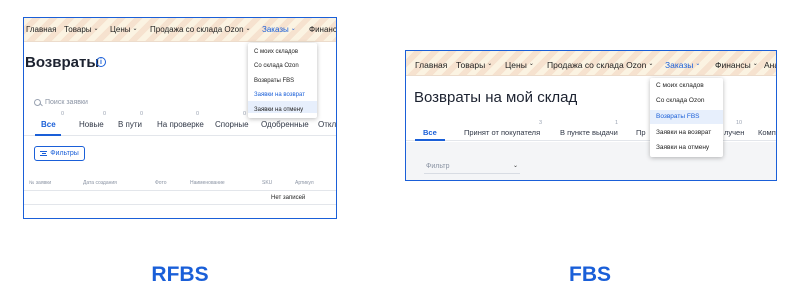 Image resolution: width=800 pixels, height=299 pixels. Describe the element at coordinates (502, 132) in the screenshot. I see `tab-accepted-from-buyer: Принят от покупателя` at that location.